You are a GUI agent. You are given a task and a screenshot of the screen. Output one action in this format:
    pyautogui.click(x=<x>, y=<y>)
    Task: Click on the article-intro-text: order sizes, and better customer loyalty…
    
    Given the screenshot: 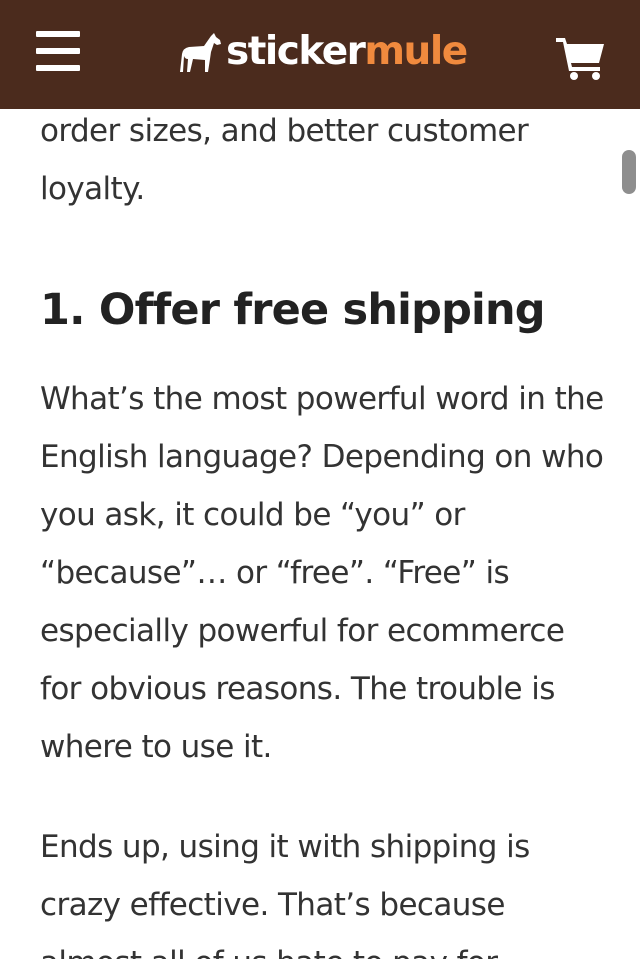 What is the action you would take?
    pyautogui.click(x=284, y=160)
    